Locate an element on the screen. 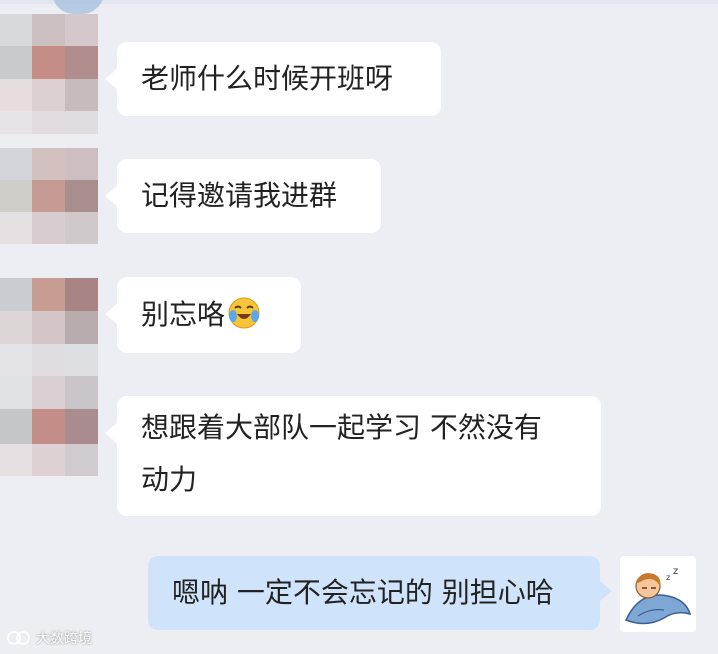  sleeping-cartoon-icon: z z is located at coordinates (658, 594).